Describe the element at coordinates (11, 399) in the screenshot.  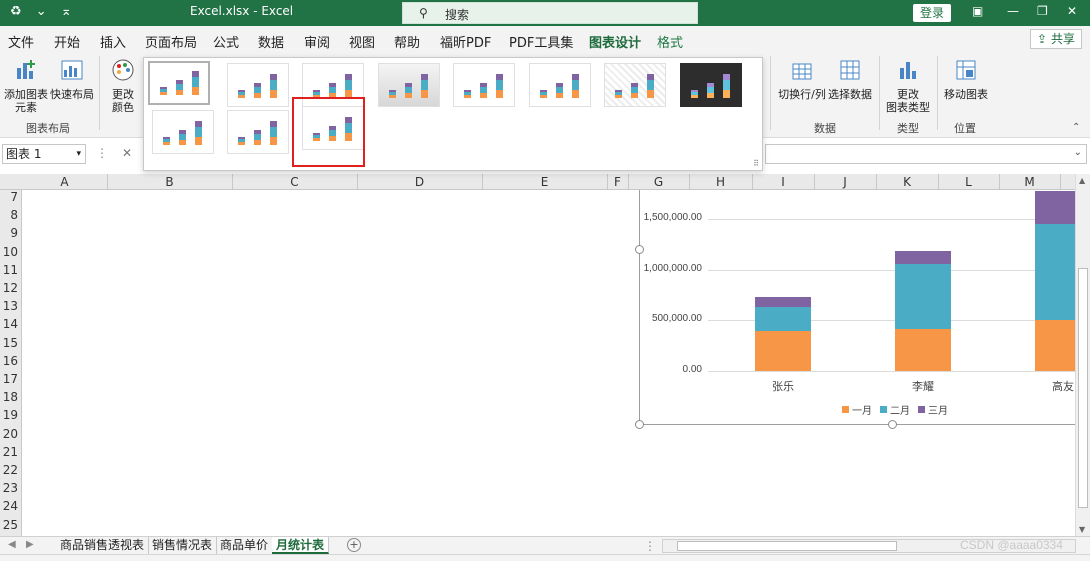
I see `row-header: 18` at that location.